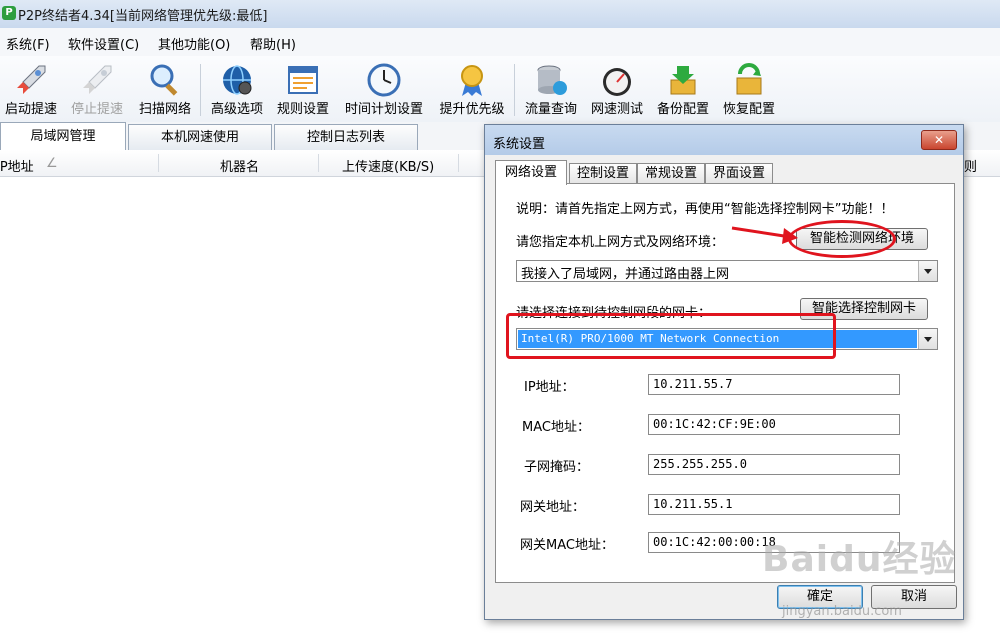  I want to click on toolbar-label: 流量查询, so click(550, 109).